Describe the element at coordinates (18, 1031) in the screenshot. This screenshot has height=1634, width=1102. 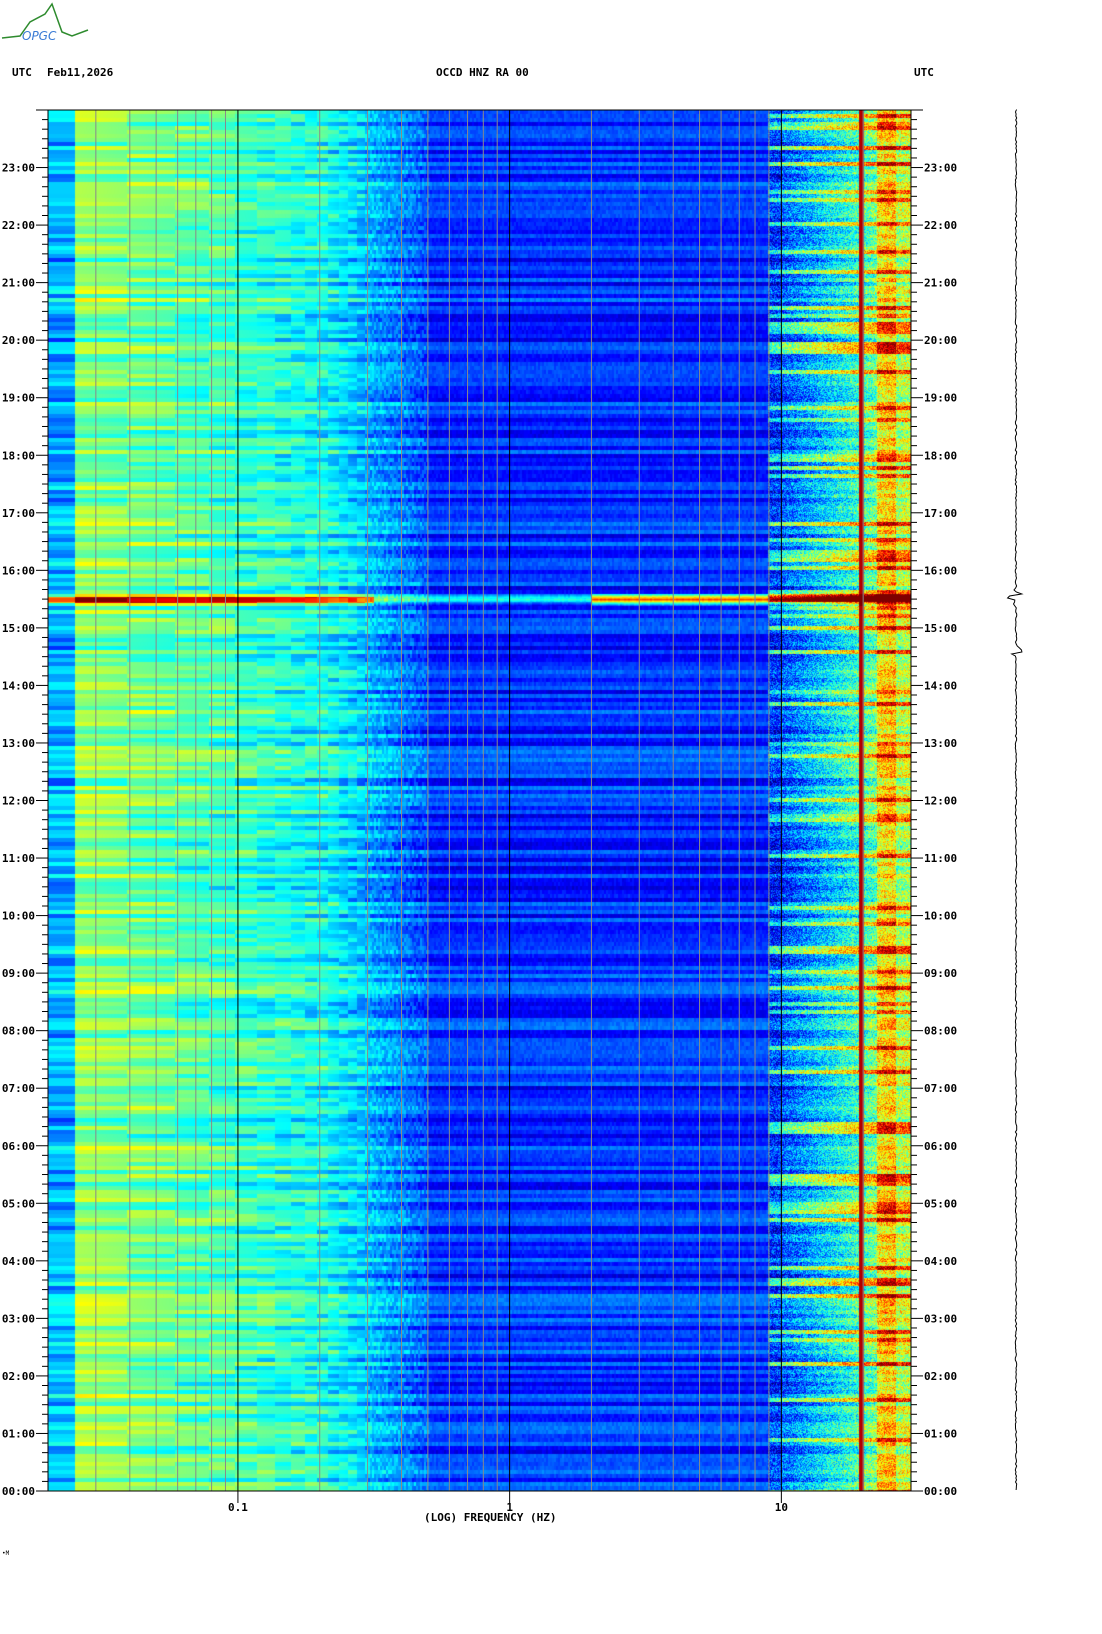
I see `y-tick-label-left: 08:00` at that location.